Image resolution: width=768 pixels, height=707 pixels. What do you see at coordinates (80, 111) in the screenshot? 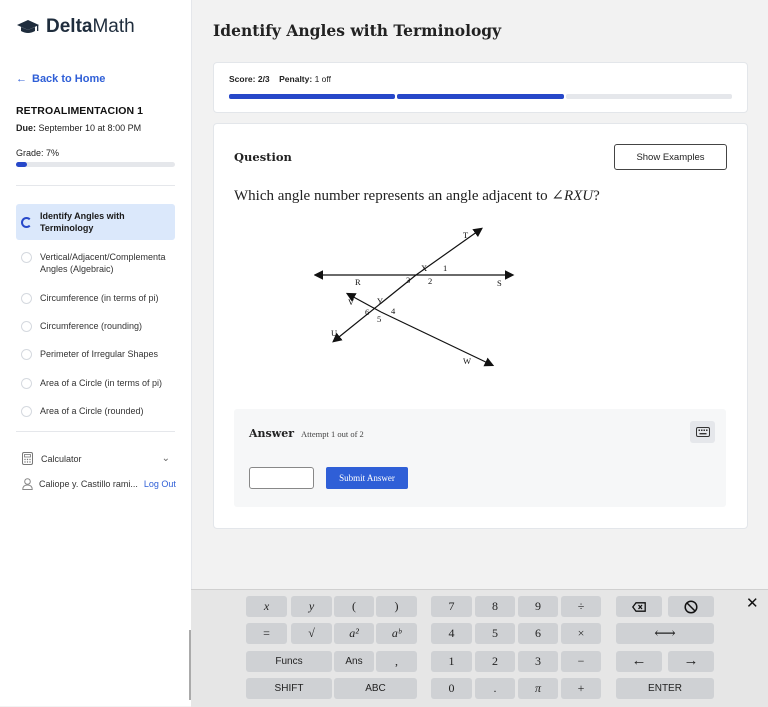
I see `assignment-title: RETROALIMENTACION 1` at bounding box center [80, 111].